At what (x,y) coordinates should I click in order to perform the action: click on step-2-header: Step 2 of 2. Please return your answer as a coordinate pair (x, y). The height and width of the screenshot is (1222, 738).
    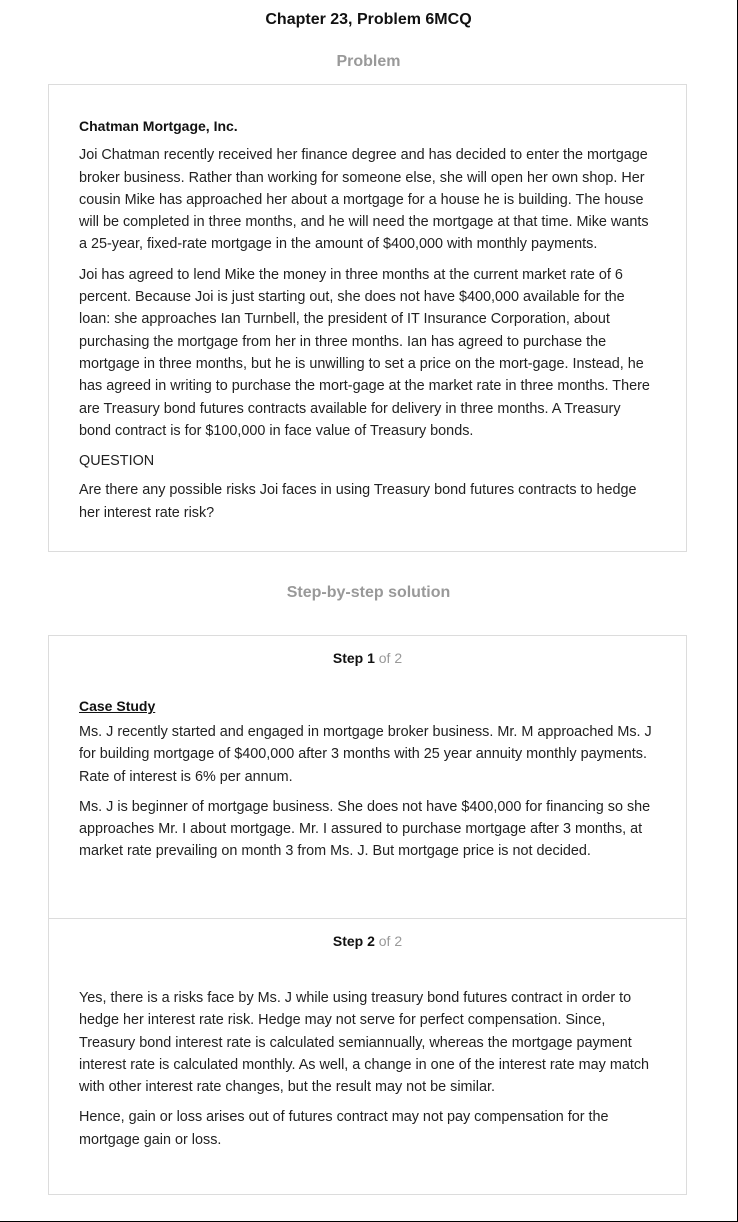
    Looking at the image, I should click on (367, 937).